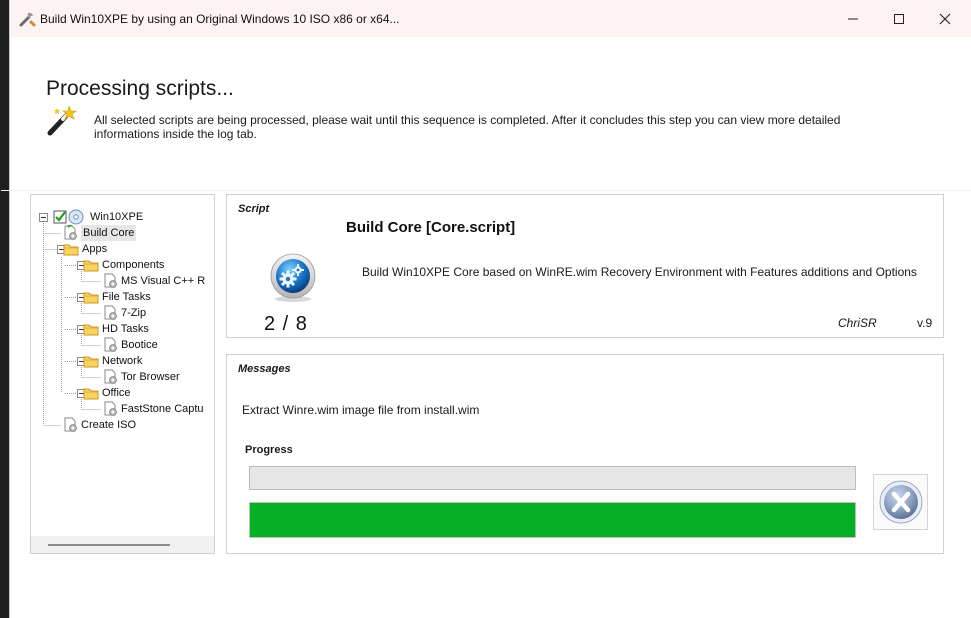 Image resolution: width=971 pixels, height=618 pixels. I want to click on script-name: Build Core [Core.script], so click(431, 227).